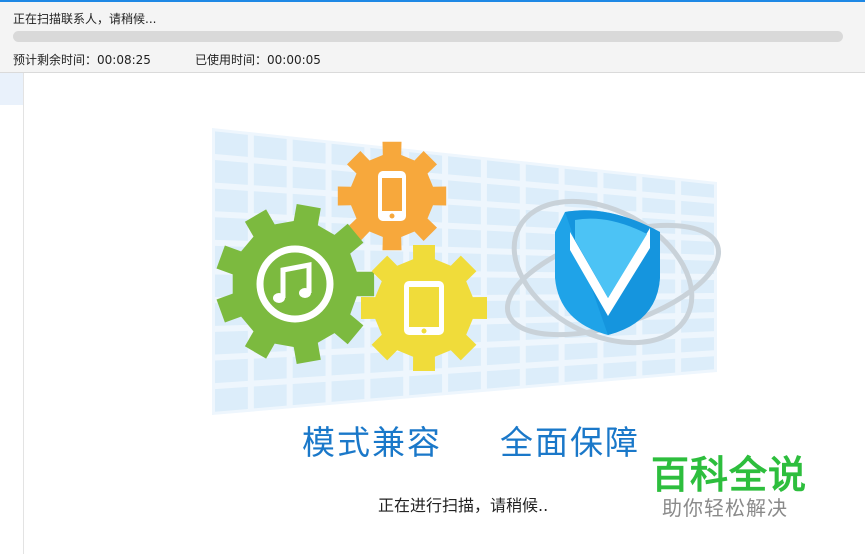  What do you see at coordinates (258, 60) in the screenshot?
I see `used-time: 已使用时间：00:00:05` at bounding box center [258, 60].